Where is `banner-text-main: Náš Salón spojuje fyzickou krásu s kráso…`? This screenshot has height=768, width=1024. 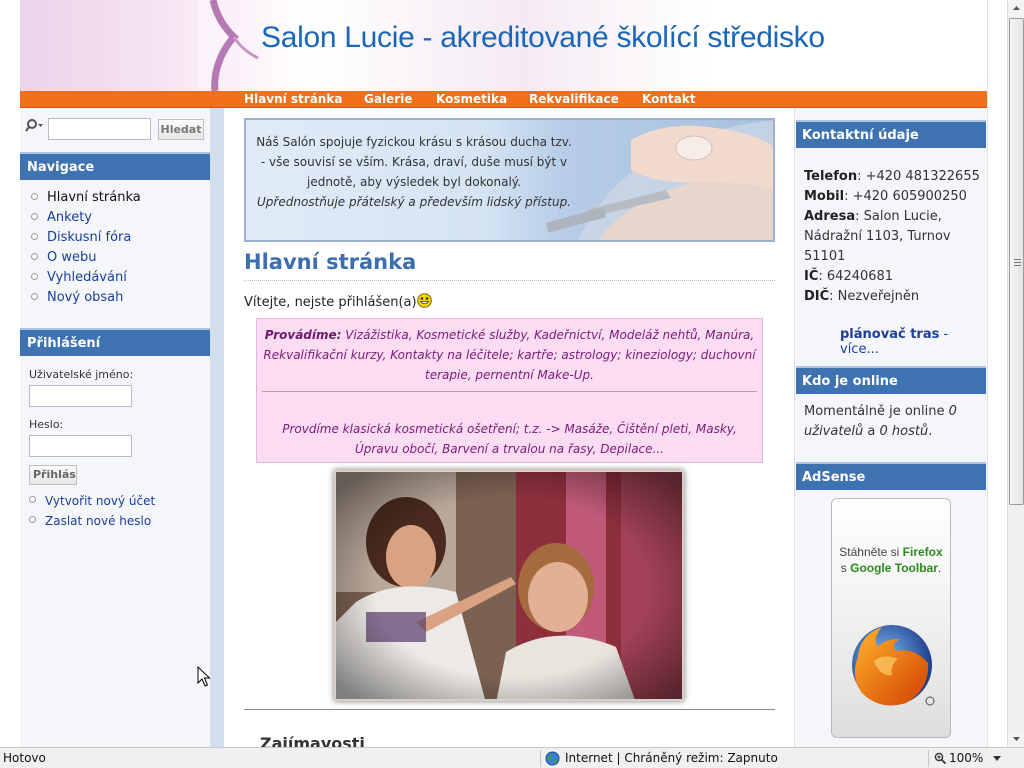
banner-text-main: Náš Salón spojuje fyzickou krásu s kráso… is located at coordinates (414, 162).